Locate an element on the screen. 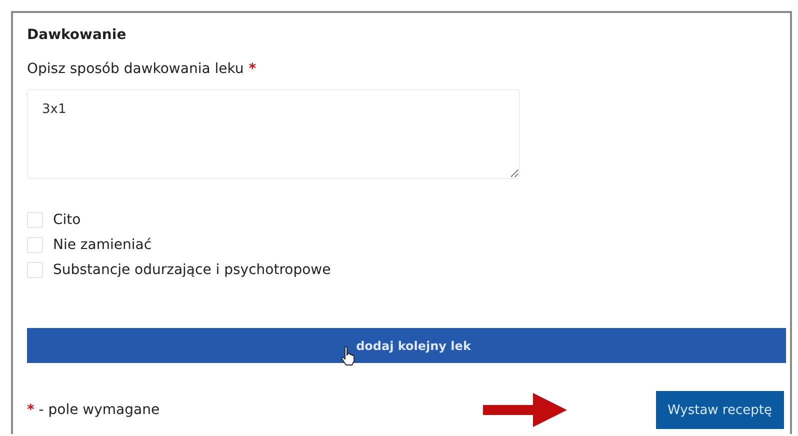 The height and width of the screenshot is (436, 798). hand-cursor-icon is located at coordinates (348, 356).